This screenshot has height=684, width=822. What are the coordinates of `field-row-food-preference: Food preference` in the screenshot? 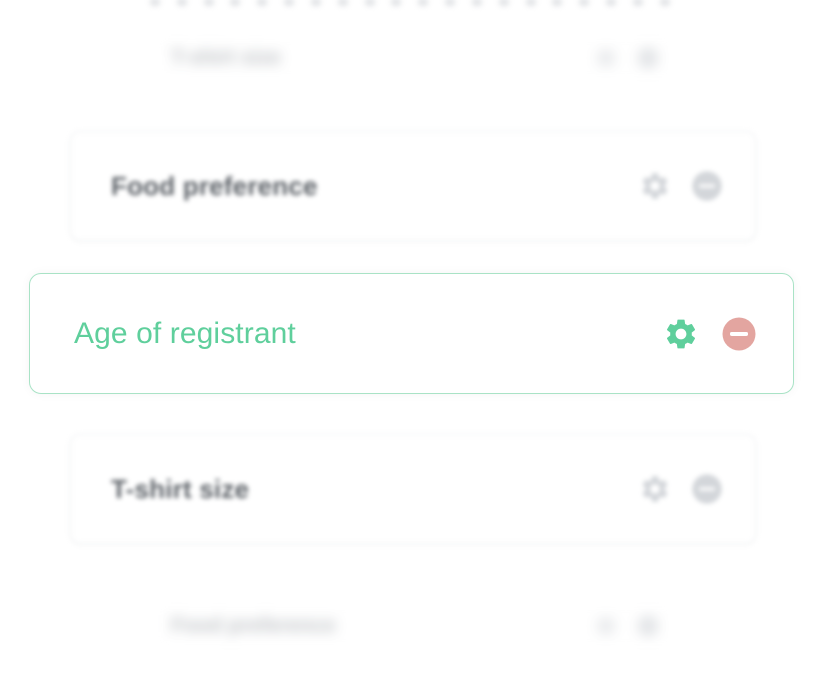 It's located at (413, 186).